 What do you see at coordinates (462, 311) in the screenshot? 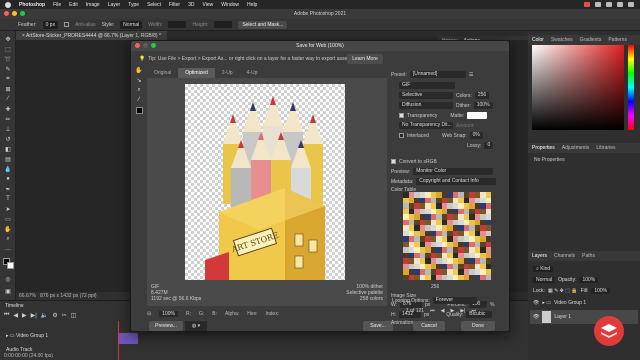
I see `next-frame-icon: ▶|` at bounding box center [462, 311].